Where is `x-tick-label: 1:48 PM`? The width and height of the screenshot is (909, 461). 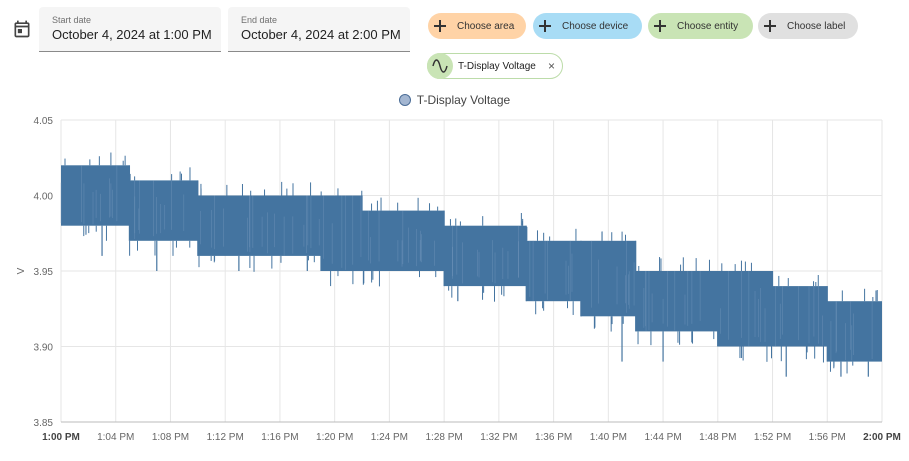
x-tick-label: 1:48 PM is located at coordinates (717, 437).